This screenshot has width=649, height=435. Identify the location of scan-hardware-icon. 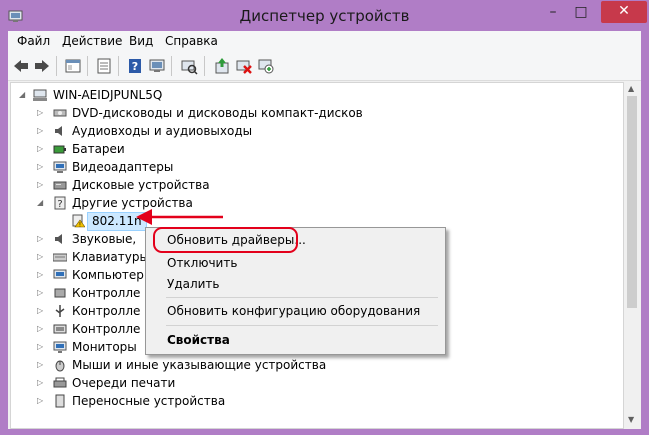
(189, 66).